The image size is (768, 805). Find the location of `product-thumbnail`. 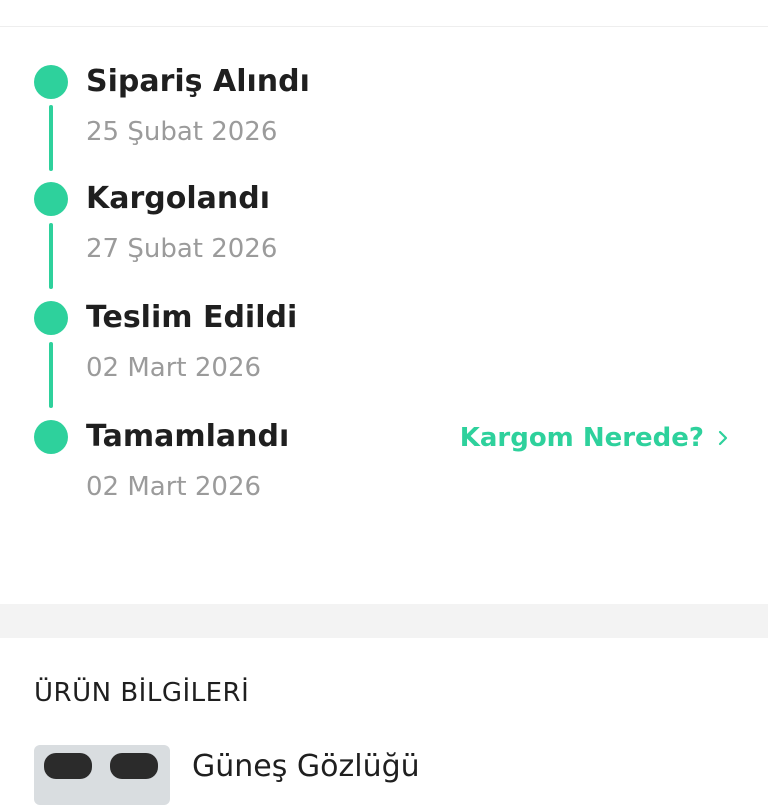

product-thumbnail is located at coordinates (102, 775).